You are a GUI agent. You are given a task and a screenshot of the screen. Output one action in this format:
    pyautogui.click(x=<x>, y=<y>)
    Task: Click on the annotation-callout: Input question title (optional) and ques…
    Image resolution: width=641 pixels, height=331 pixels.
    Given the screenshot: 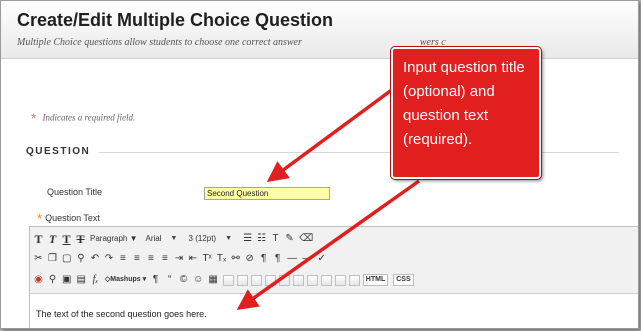 What is the action you would take?
    pyautogui.click(x=466, y=113)
    